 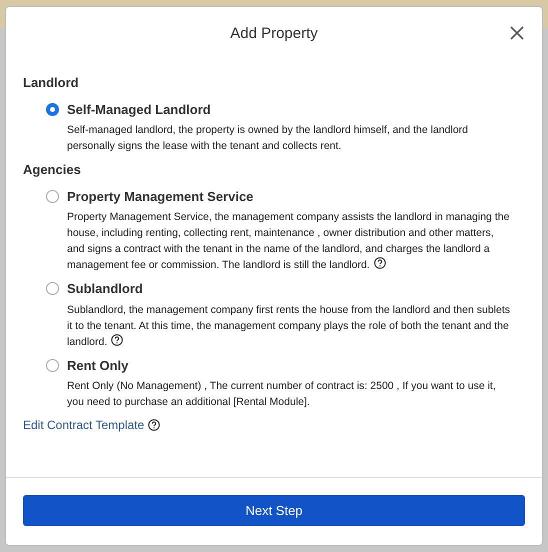 What do you see at coordinates (105, 288) in the screenshot?
I see `option-title: Sublandlord` at bounding box center [105, 288].